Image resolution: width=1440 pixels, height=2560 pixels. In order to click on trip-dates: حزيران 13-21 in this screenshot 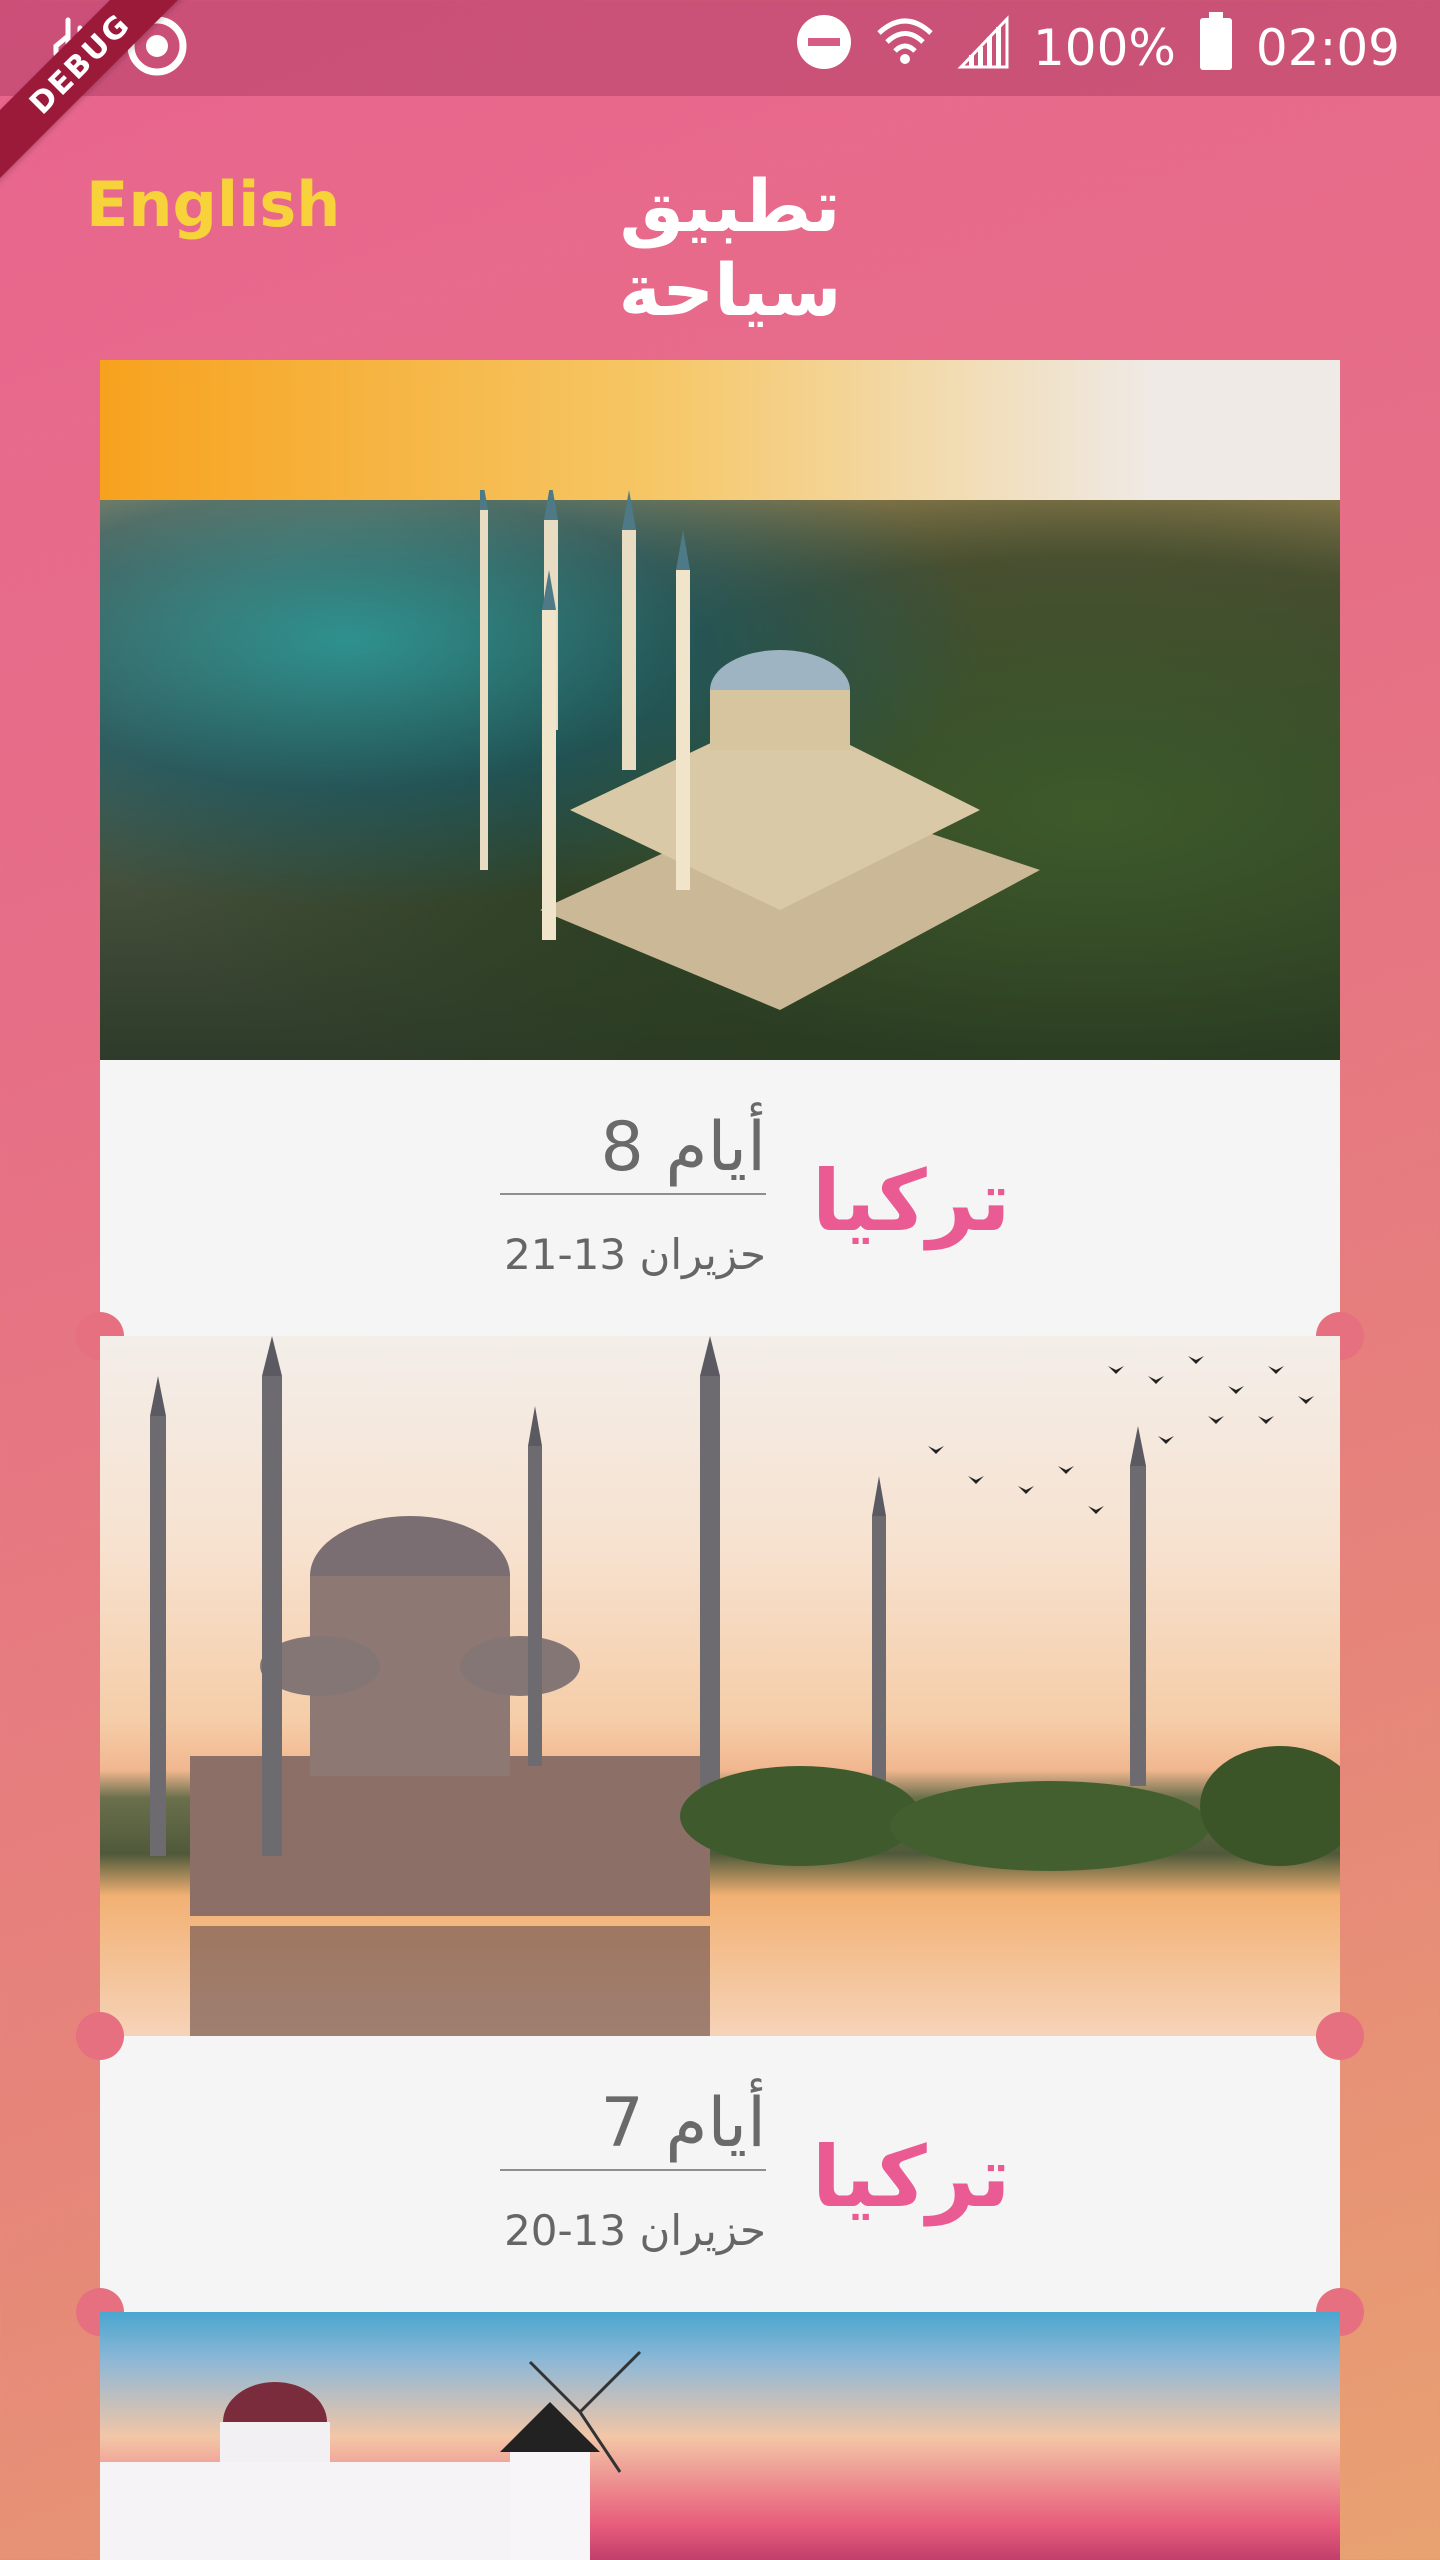, I will do `click(635, 1254)`.